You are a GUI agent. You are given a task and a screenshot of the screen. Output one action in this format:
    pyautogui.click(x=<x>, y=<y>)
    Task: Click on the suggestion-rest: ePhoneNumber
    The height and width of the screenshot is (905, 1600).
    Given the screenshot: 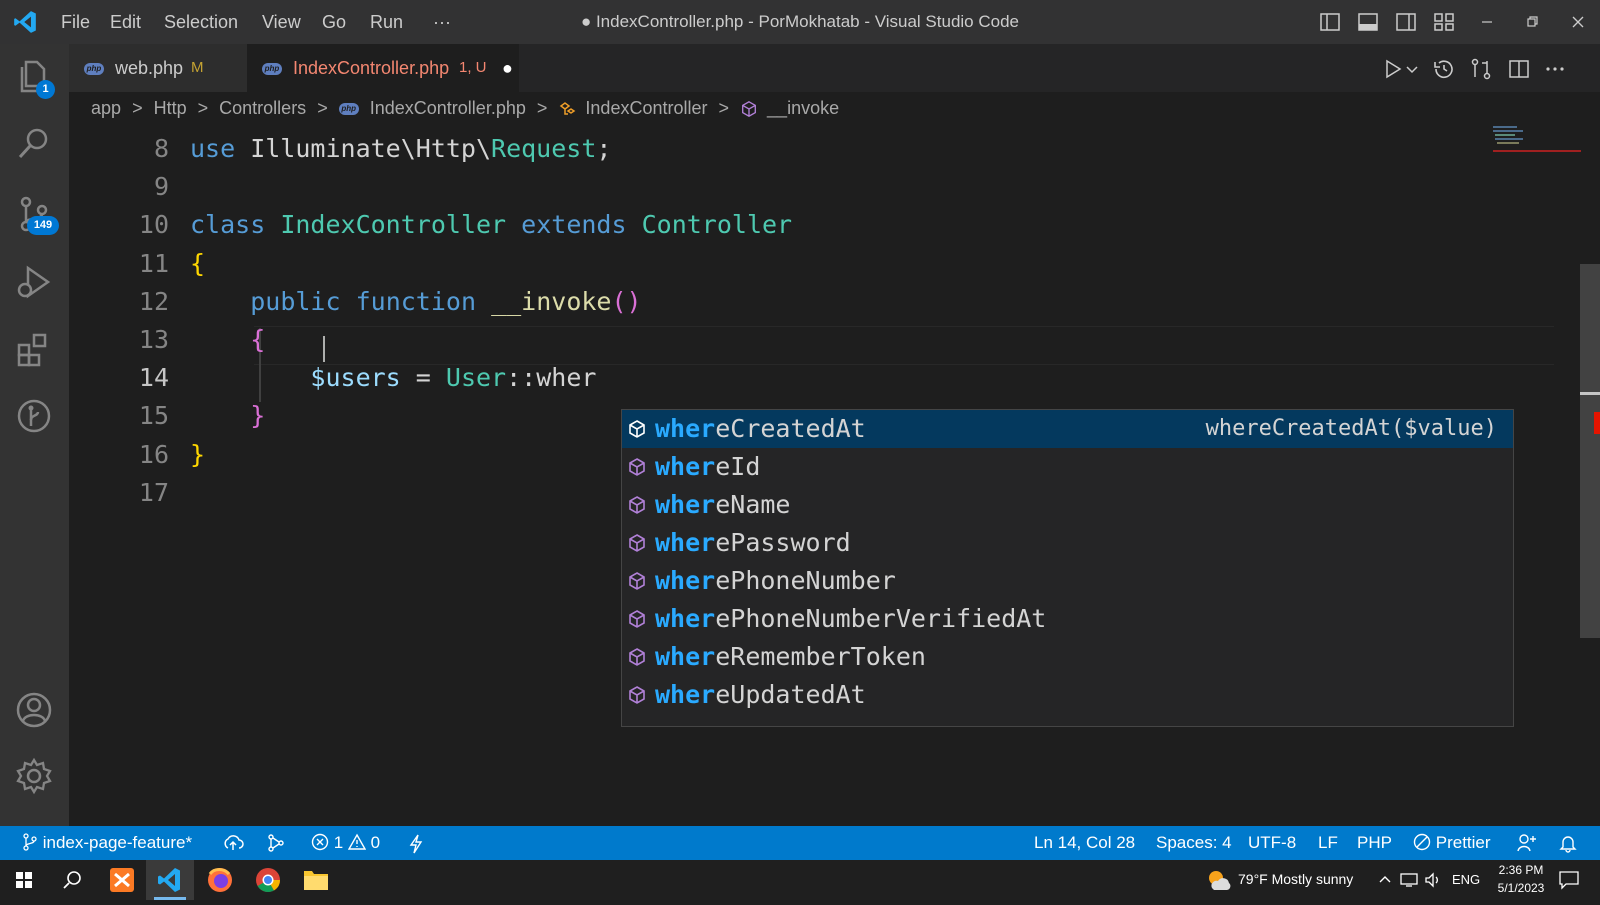 What is the action you would take?
    pyautogui.click(x=805, y=580)
    